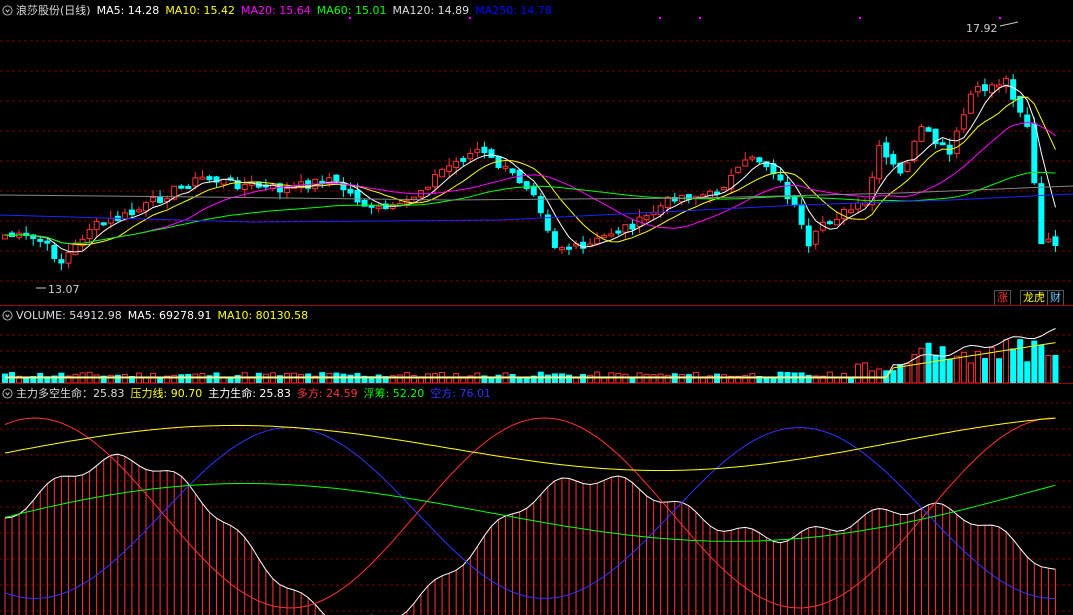  Describe the element at coordinates (200, 10) in the screenshot. I see `ma10-label: MA10: 15.42` at that location.